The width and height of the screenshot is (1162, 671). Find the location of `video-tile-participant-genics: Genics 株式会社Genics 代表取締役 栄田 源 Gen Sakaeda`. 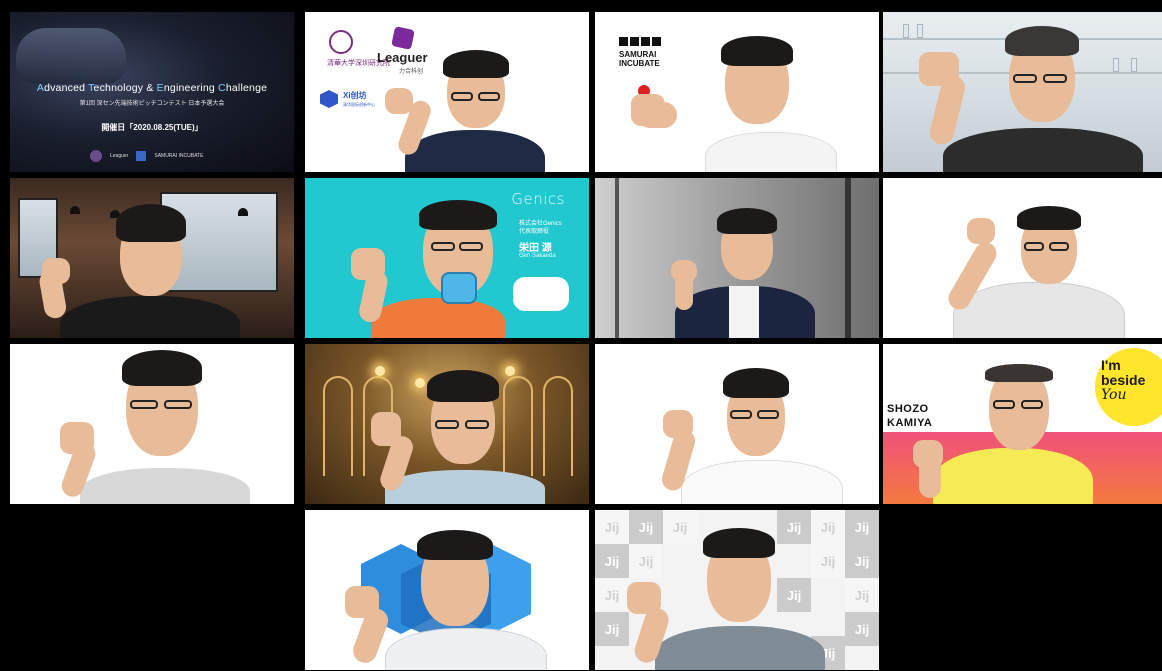

video-tile-participant-genics: Genics 株式会社Genics 代表取締役 栄田 源 Gen Sakaeda is located at coordinates (447, 258).